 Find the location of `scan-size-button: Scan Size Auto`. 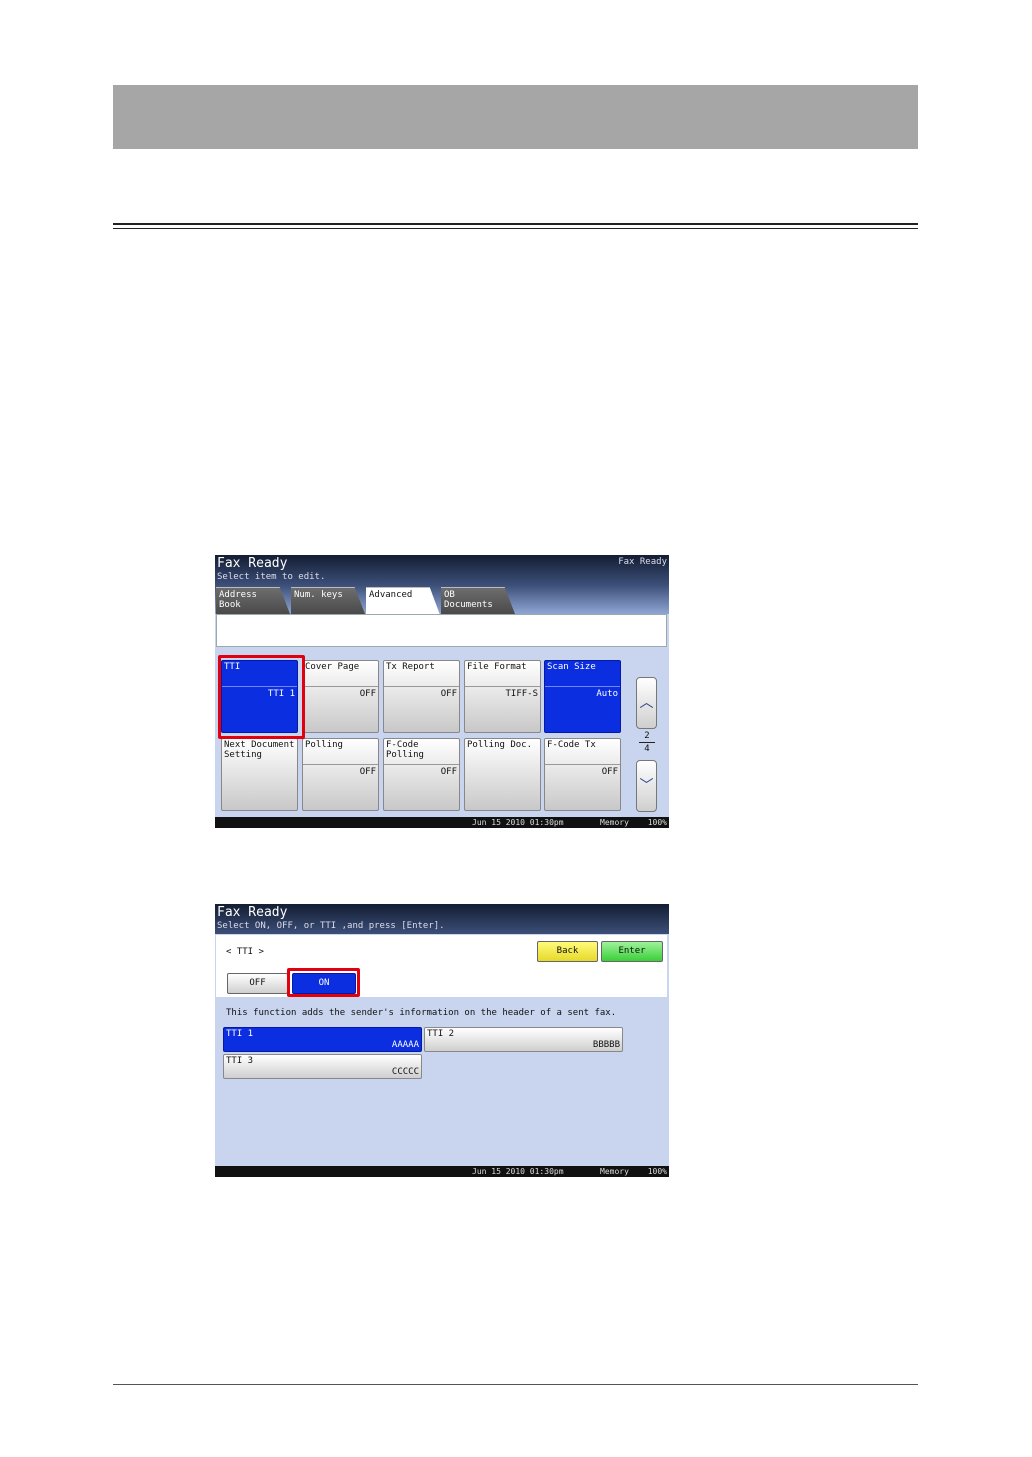

scan-size-button: Scan Size Auto is located at coordinates (582, 696).